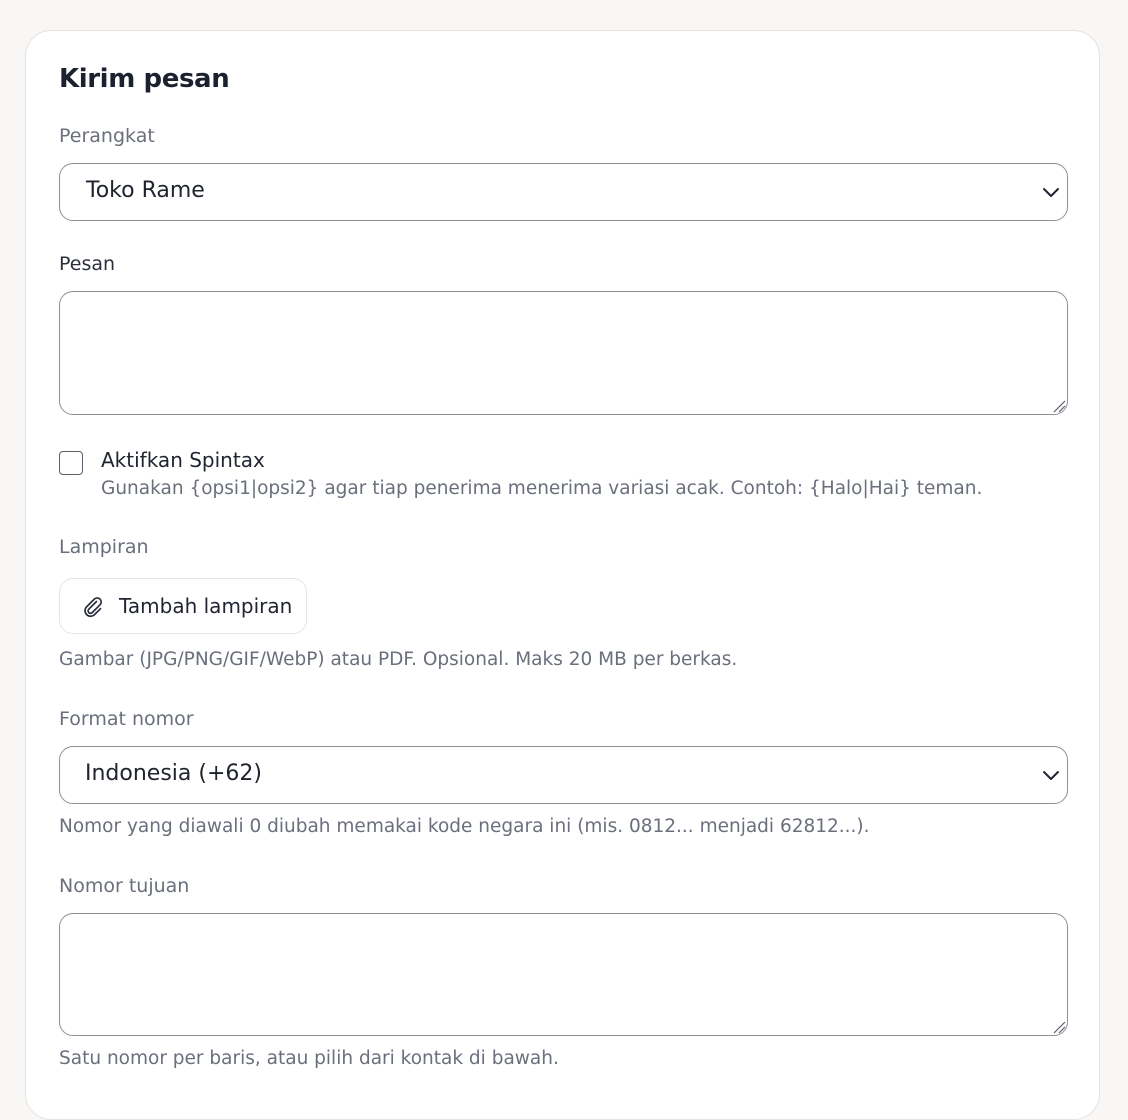 This screenshot has width=1128, height=1120. Describe the element at coordinates (71, 463) in the screenshot. I see `spintax-checkbox` at that location.